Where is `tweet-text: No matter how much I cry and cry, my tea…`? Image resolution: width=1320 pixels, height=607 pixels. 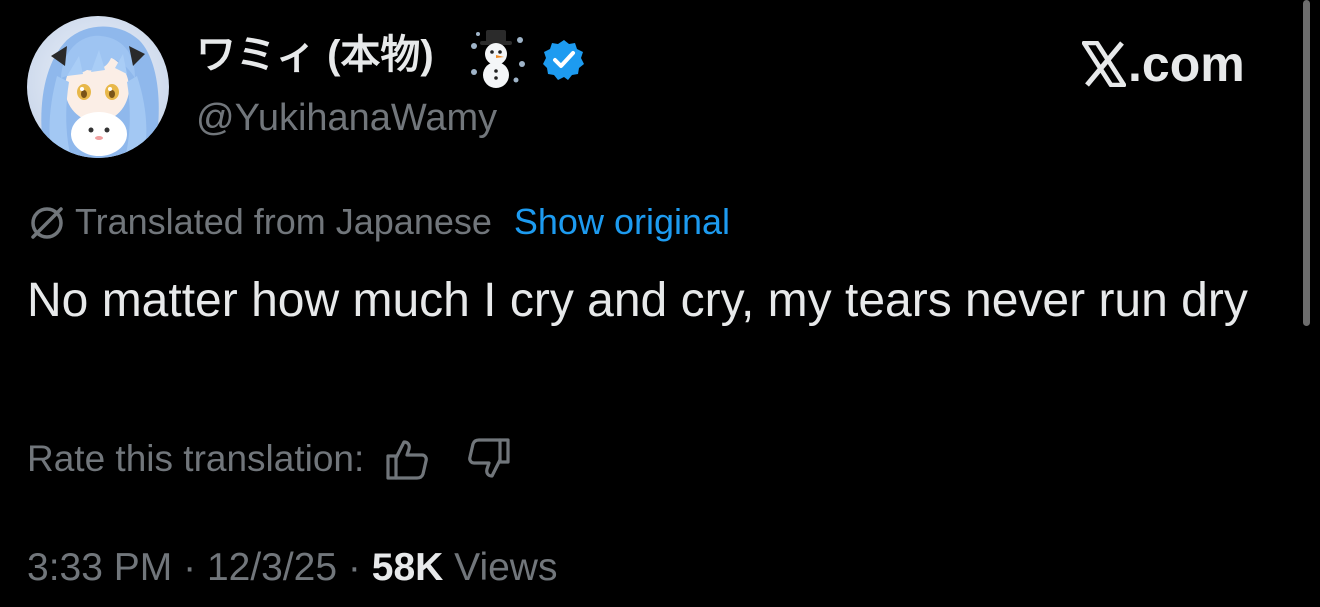 tweet-text: No matter how much I cry and cry, my tea… is located at coordinates (637, 300).